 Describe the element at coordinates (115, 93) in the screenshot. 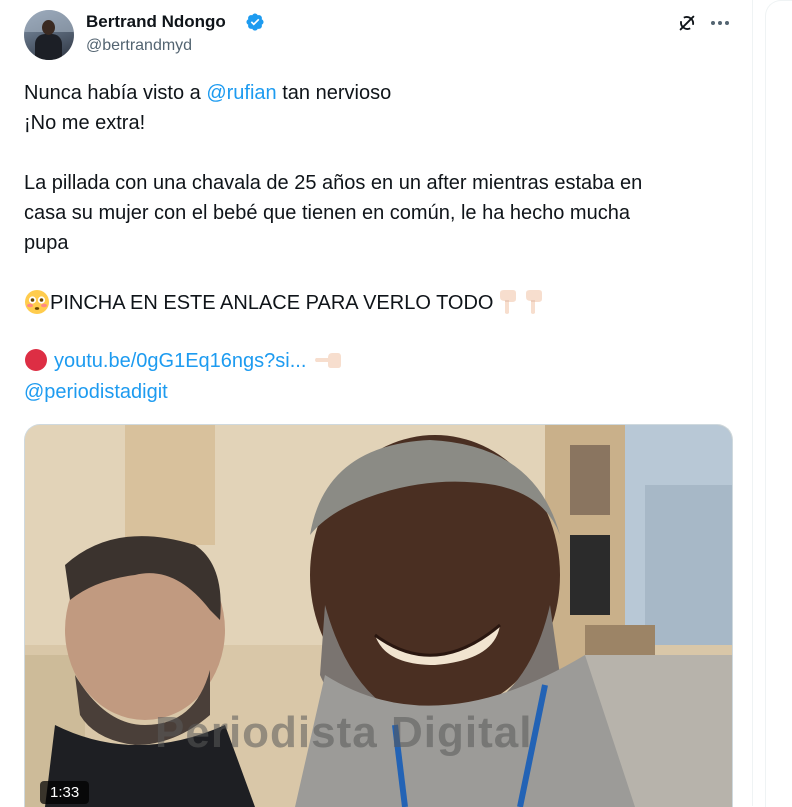

I see `text-segment: Nunca había visto a` at that location.